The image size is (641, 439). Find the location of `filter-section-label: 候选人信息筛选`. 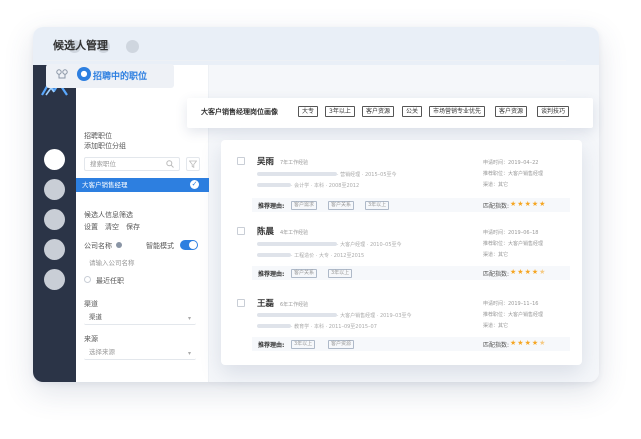

filter-section-label: 候选人信息筛选 is located at coordinates (108, 215).